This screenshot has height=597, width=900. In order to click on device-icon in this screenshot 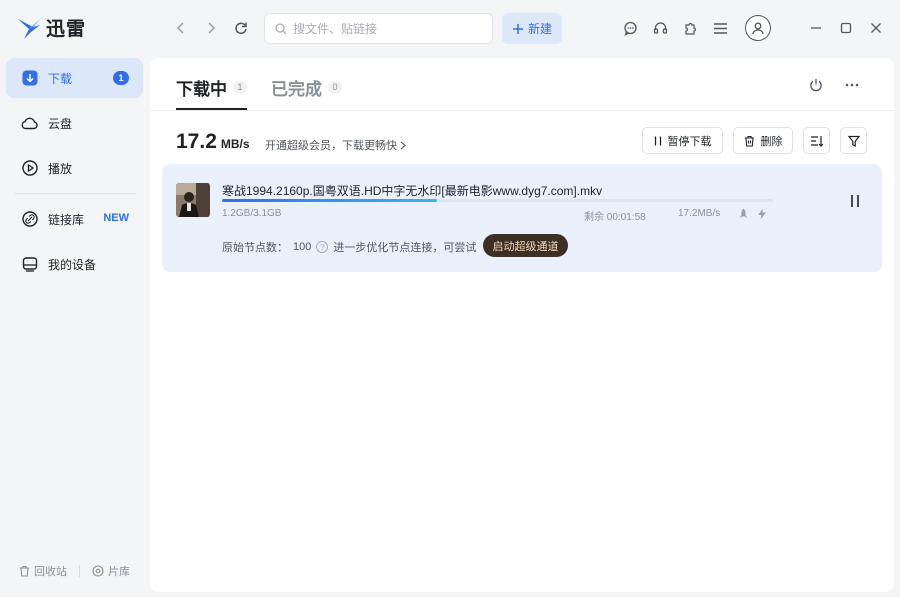, I will do `click(29, 264)`.